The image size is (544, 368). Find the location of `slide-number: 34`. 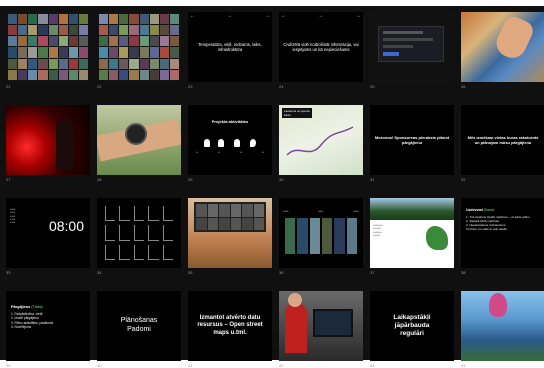

slide-number: 34 is located at coordinates (99, 272).